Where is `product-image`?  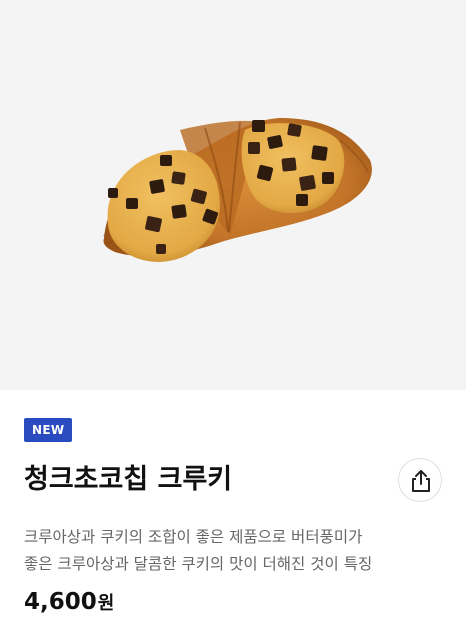 product-image is located at coordinates (237, 190).